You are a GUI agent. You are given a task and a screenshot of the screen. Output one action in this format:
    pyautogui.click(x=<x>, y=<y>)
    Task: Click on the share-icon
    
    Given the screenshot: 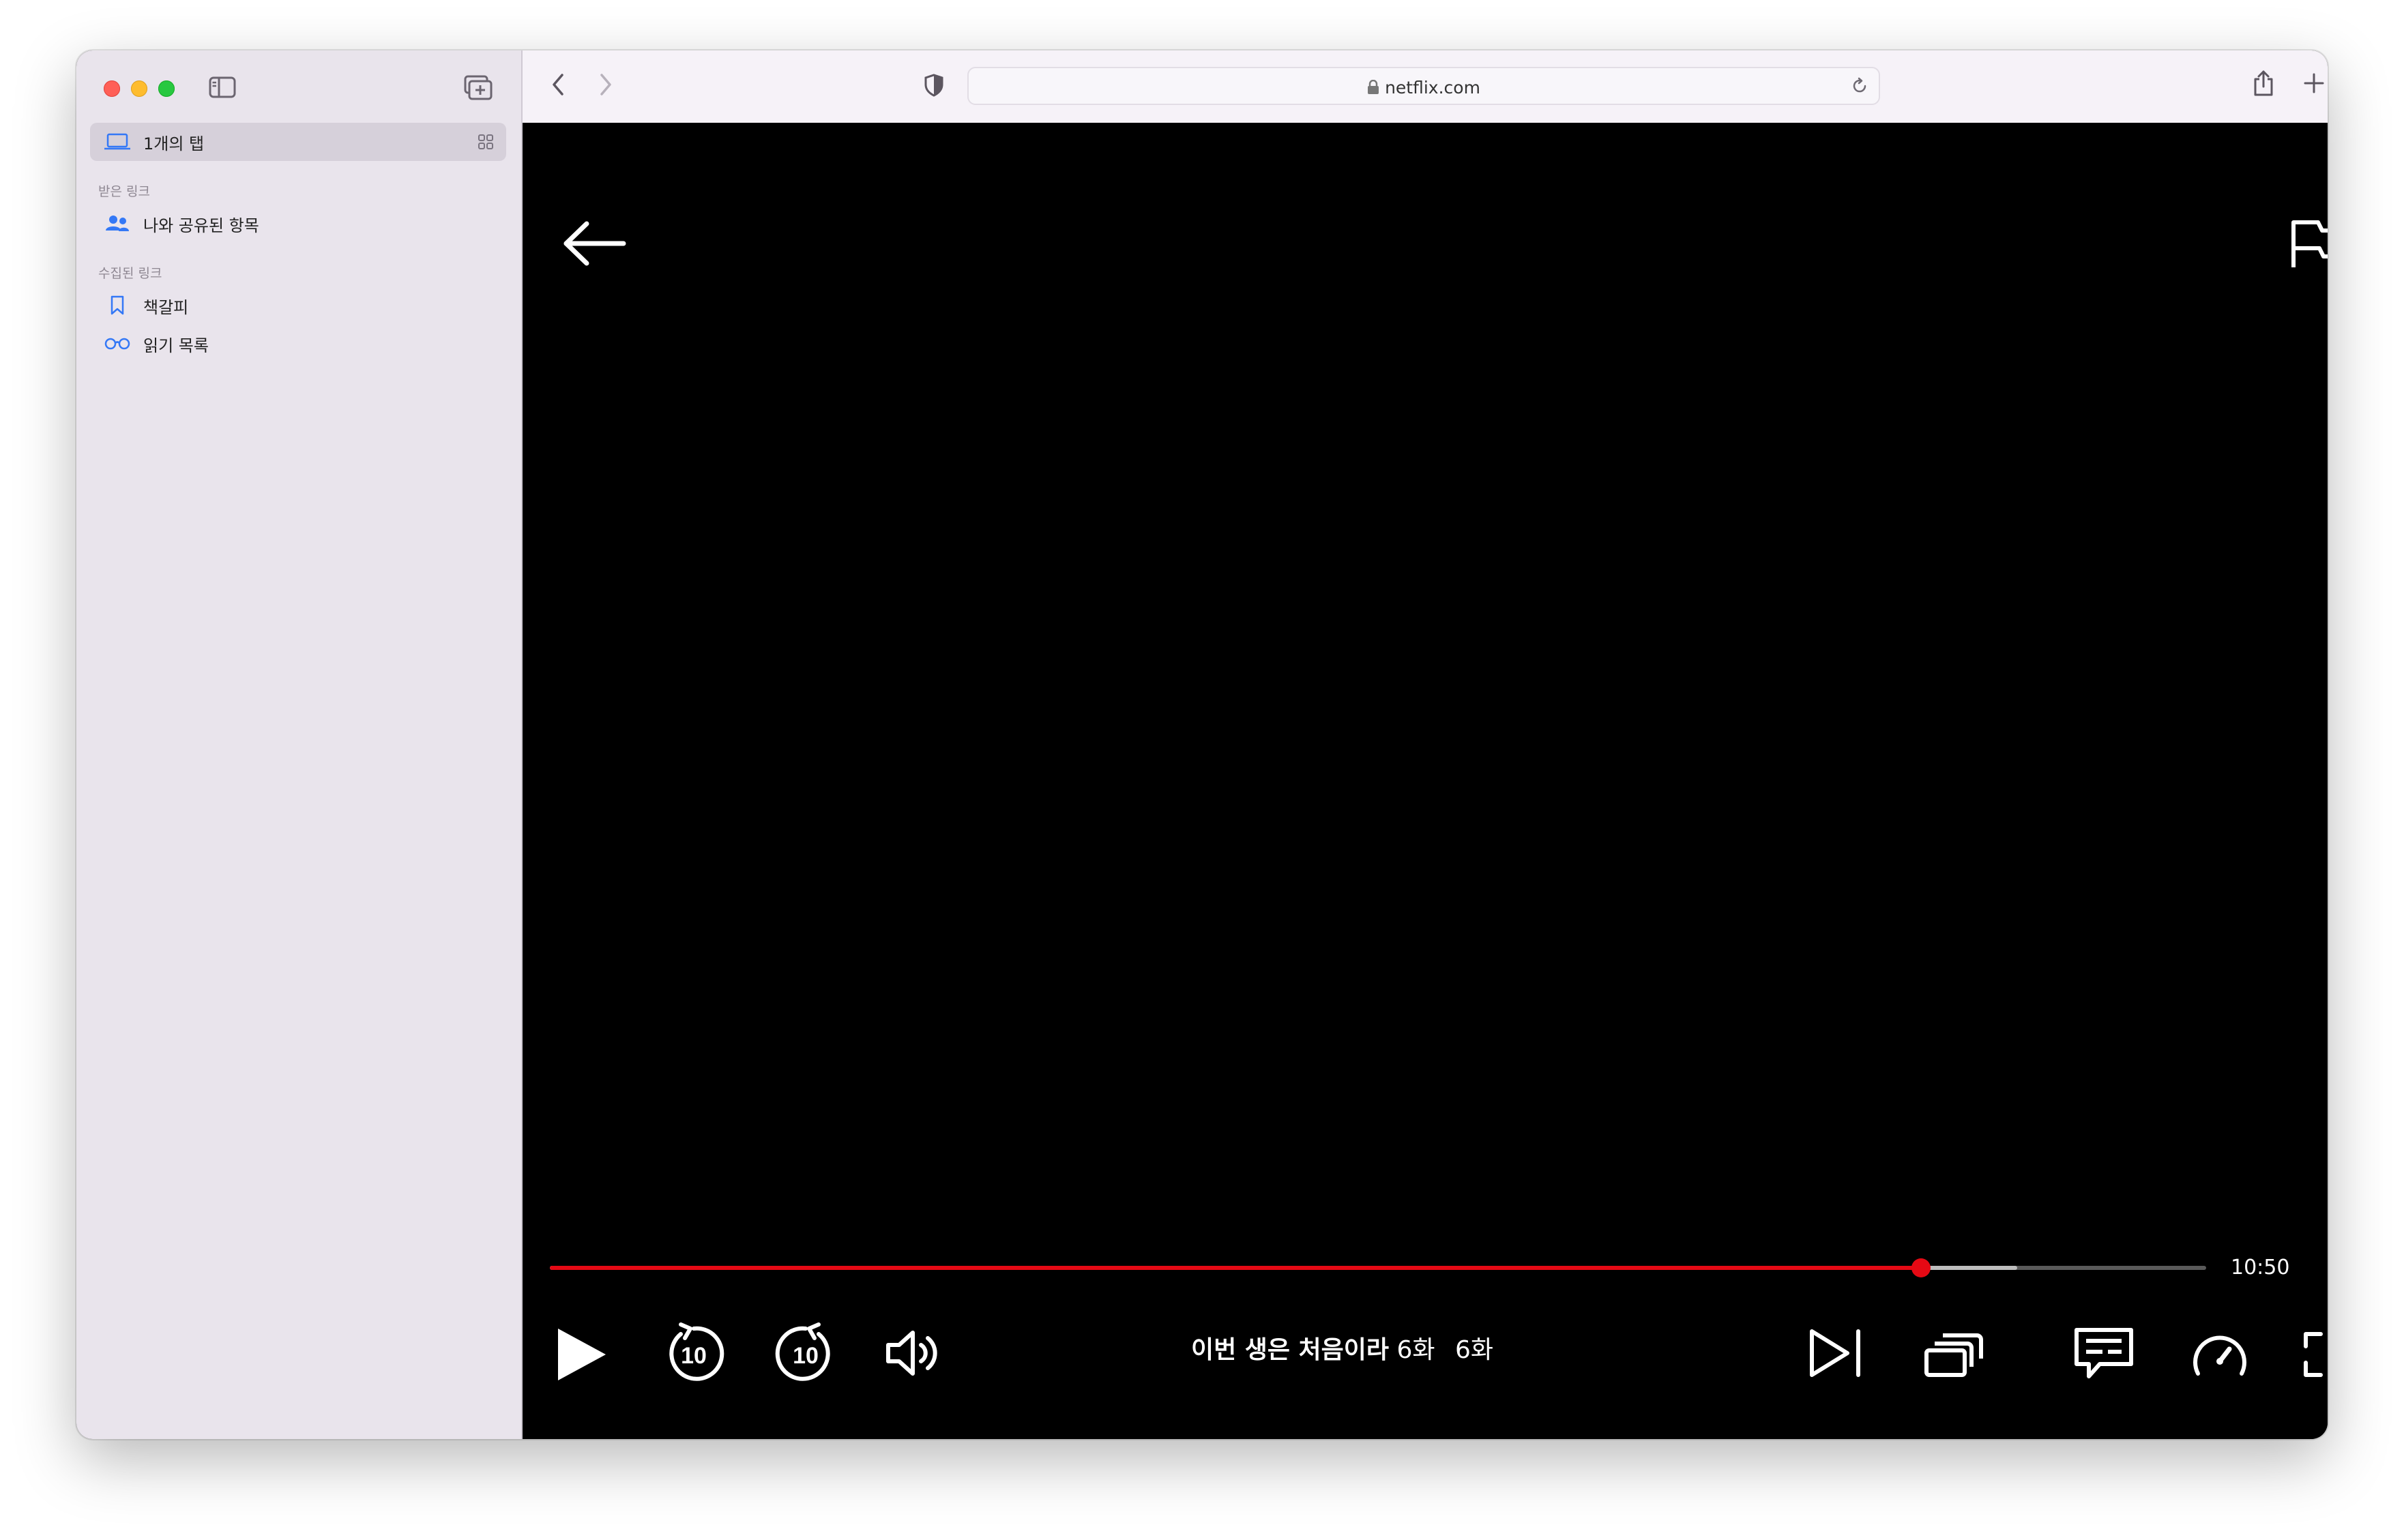 What is the action you would take?
    pyautogui.click(x=2263, y=83)
    